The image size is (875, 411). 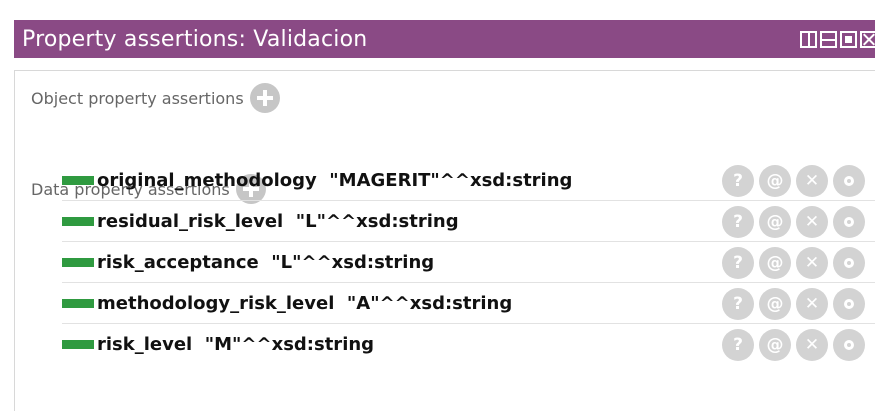 What do you see at coordinates (305, 303) in the screenshot?
I see `assertion-text: methodology_risk_level "A"^^xsd:string` at bounding box center [305, 303].